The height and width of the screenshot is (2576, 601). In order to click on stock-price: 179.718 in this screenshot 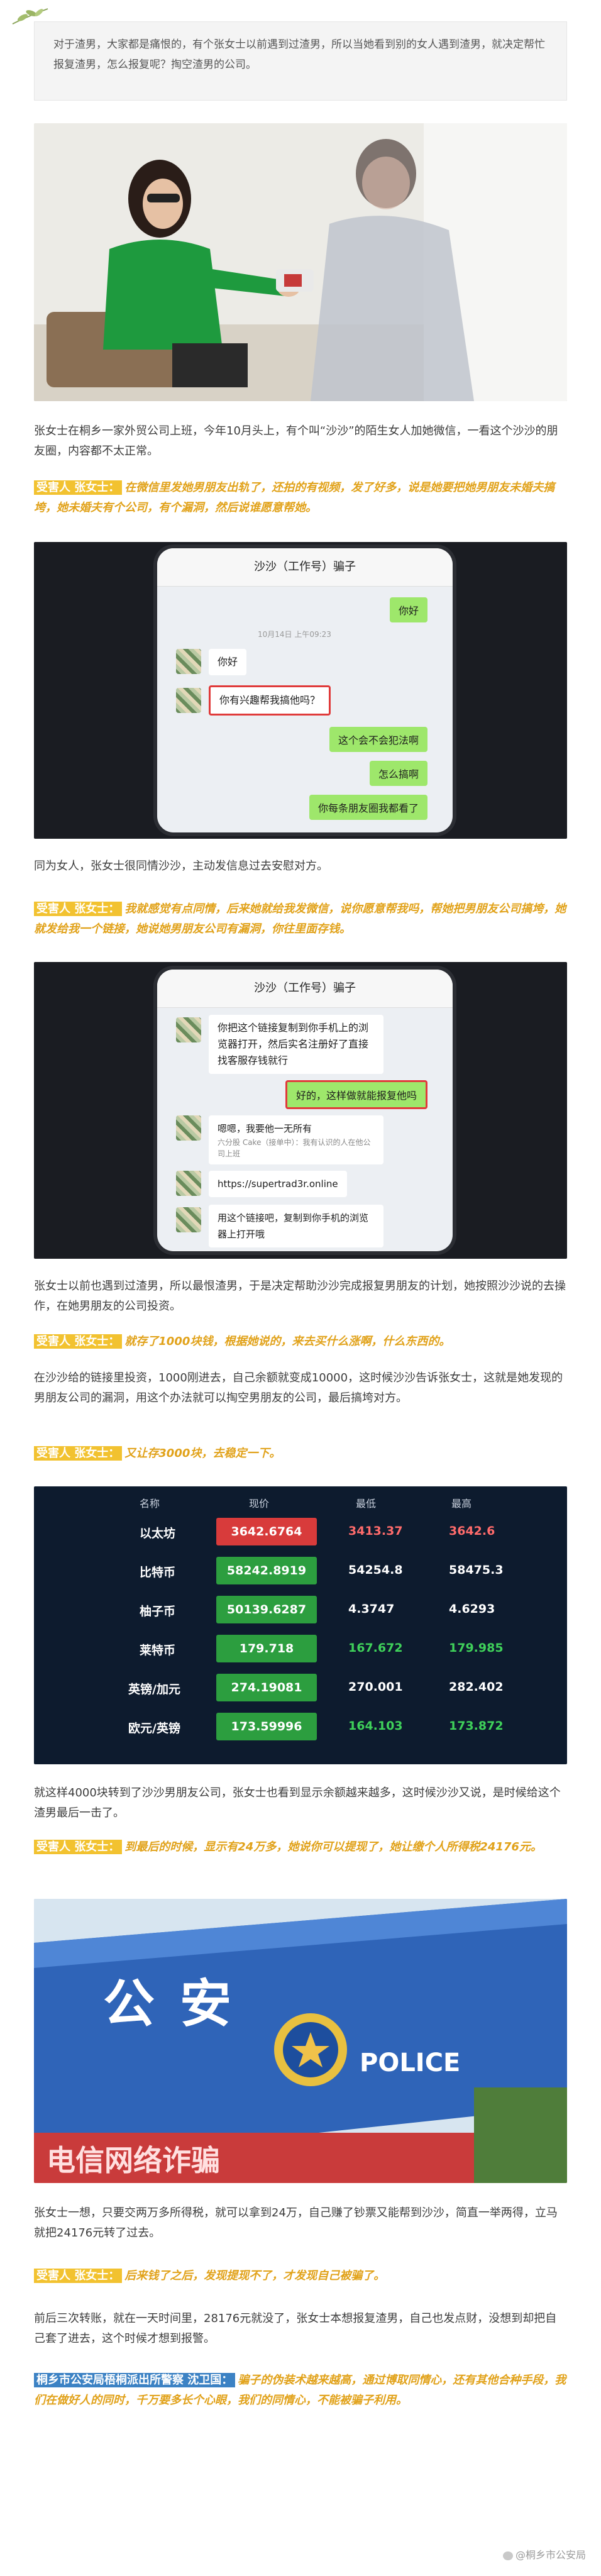, I will do `click(266, 1648)`.